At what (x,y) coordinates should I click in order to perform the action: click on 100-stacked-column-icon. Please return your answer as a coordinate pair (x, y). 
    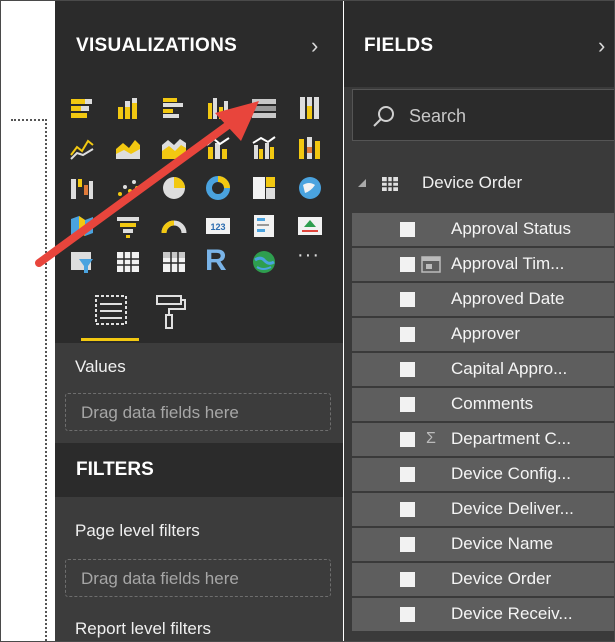
    Looking at the image, I should click on (310, 108).